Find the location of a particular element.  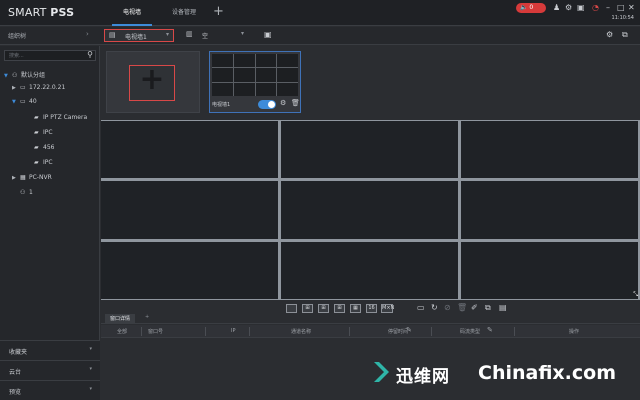

wall-enable-toggle is located at coordinates (267, 104).